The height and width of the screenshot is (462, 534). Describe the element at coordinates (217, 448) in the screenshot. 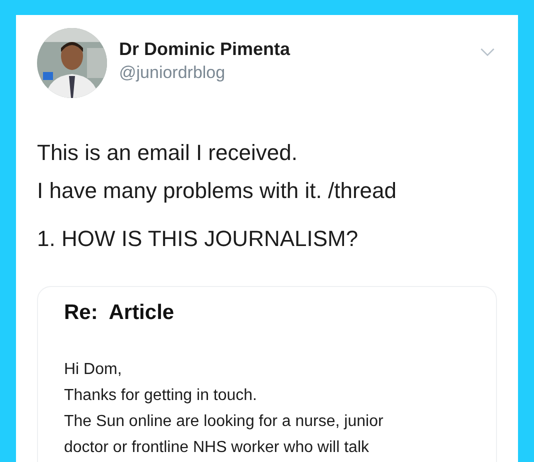

I see `email-text: doctor or frontline NHS worker who will talk` at that location.